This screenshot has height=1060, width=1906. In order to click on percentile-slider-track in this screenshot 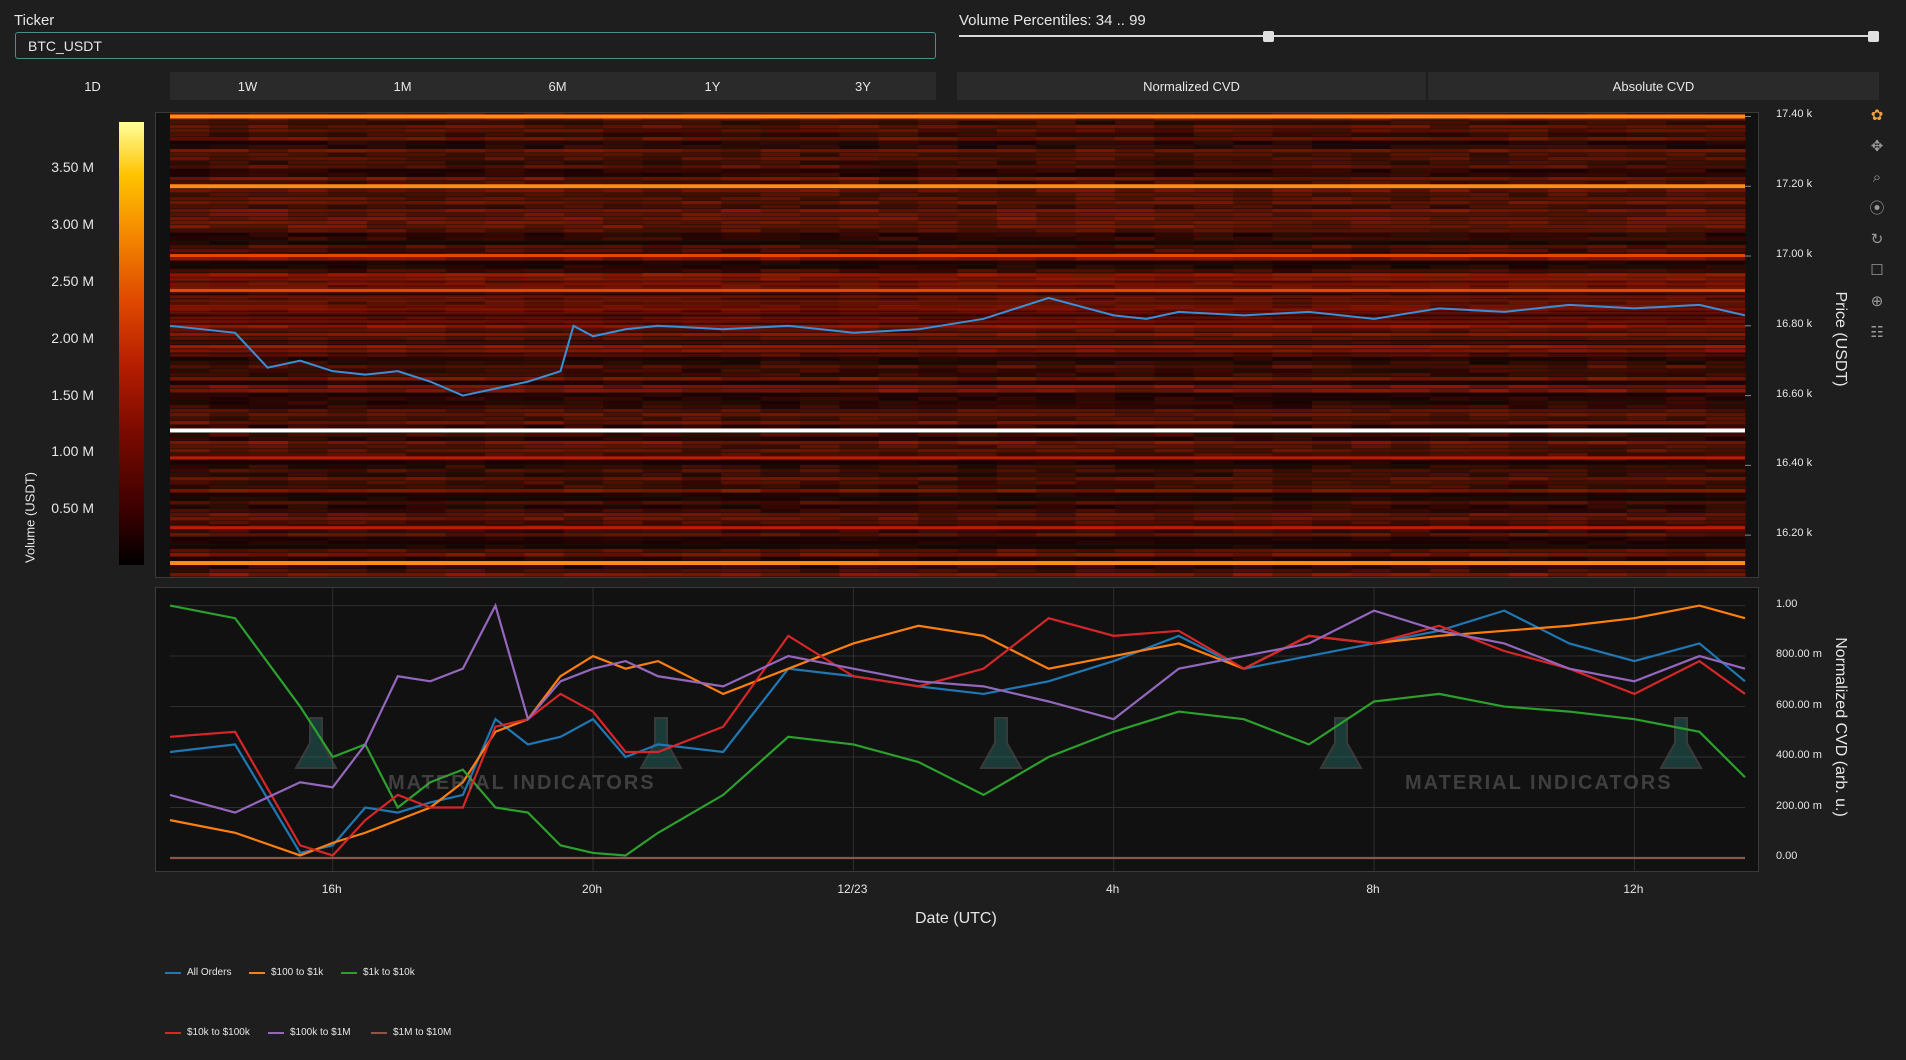, I will do `click(1418, 36)`.